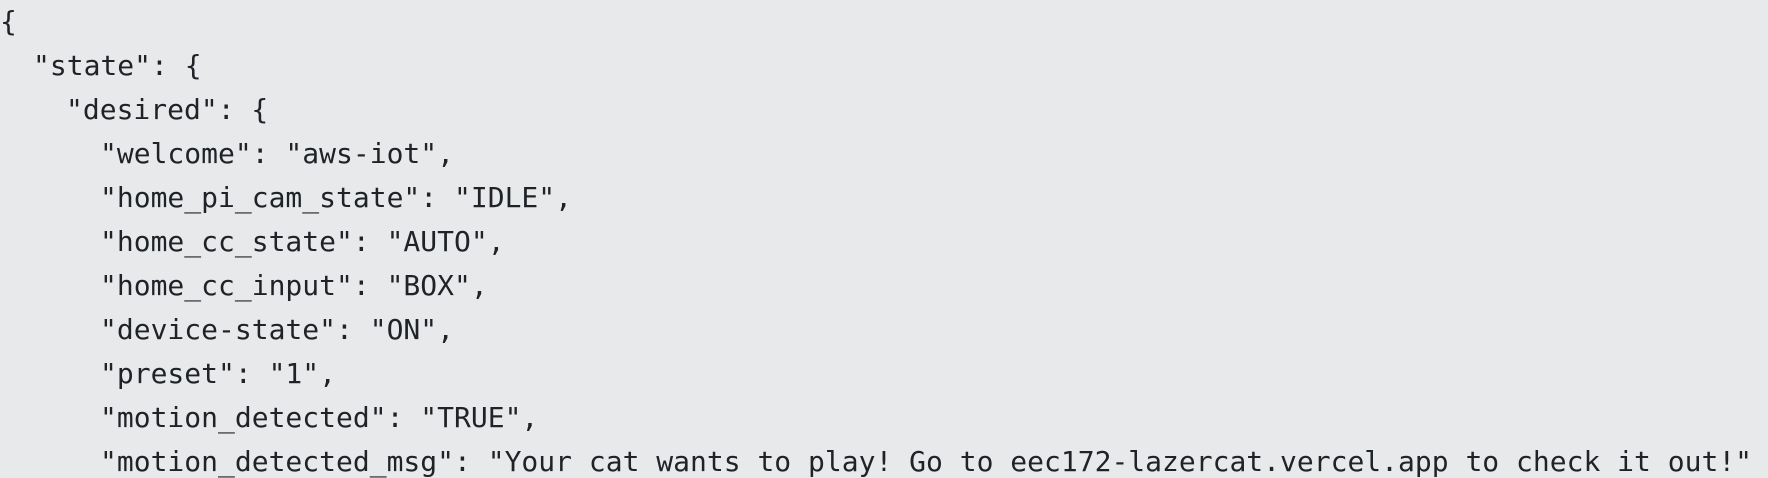  I want to click on code-line-device-state: "device-state": "ON",, so click(277, 329).